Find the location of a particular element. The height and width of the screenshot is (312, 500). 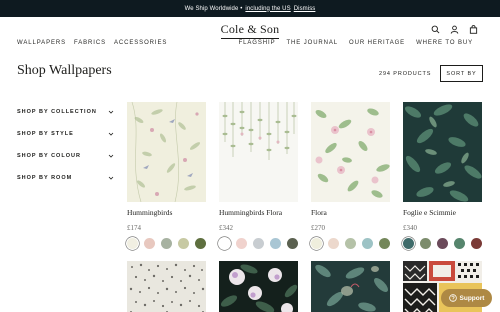

announcement-link: including the US is located at coordinates (267, 9).